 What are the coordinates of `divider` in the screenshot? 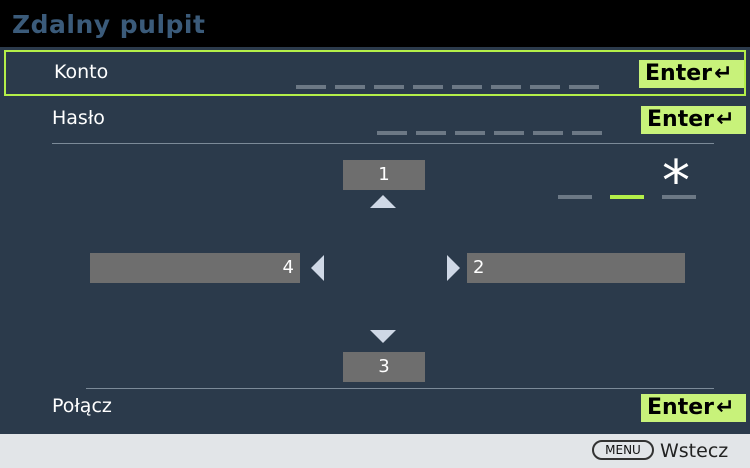 It's located at (383, 143).